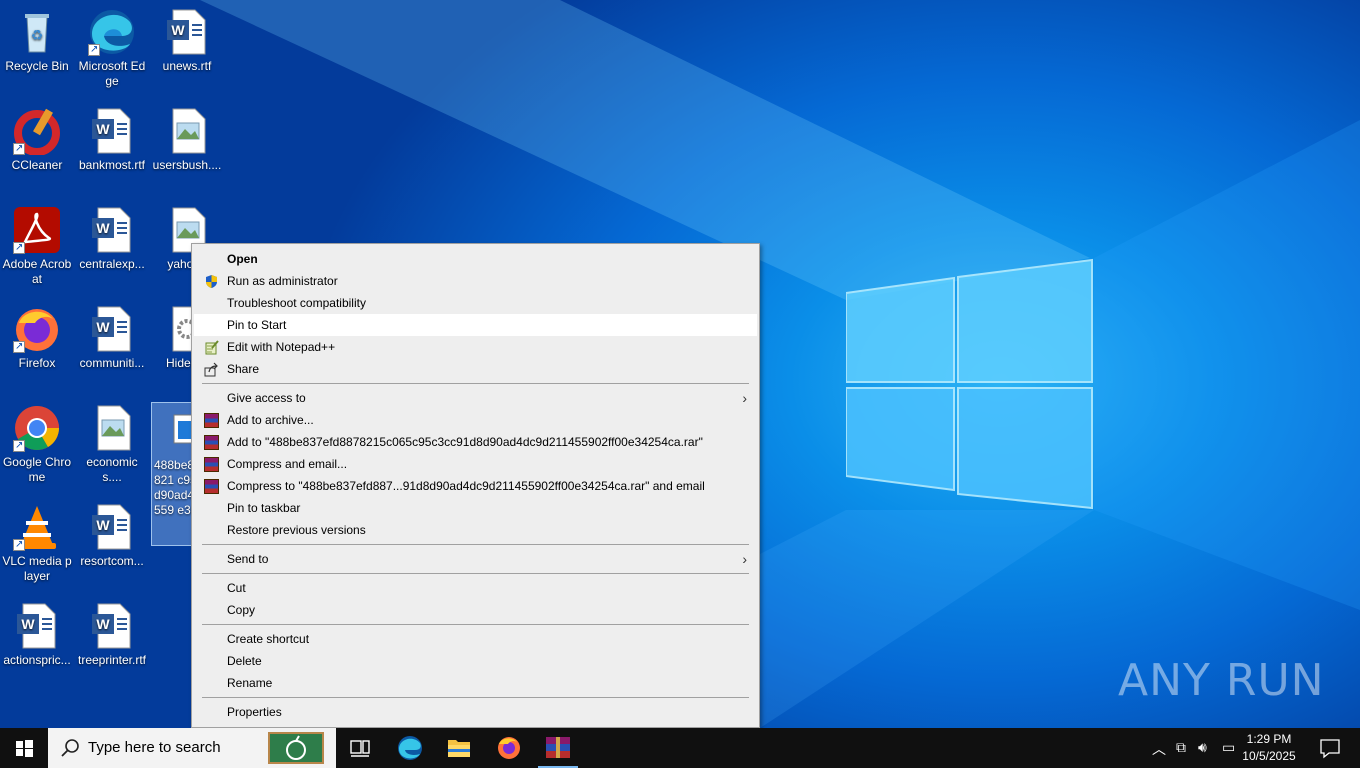  I want to click on uac-shield-icon, so click(211, 281).